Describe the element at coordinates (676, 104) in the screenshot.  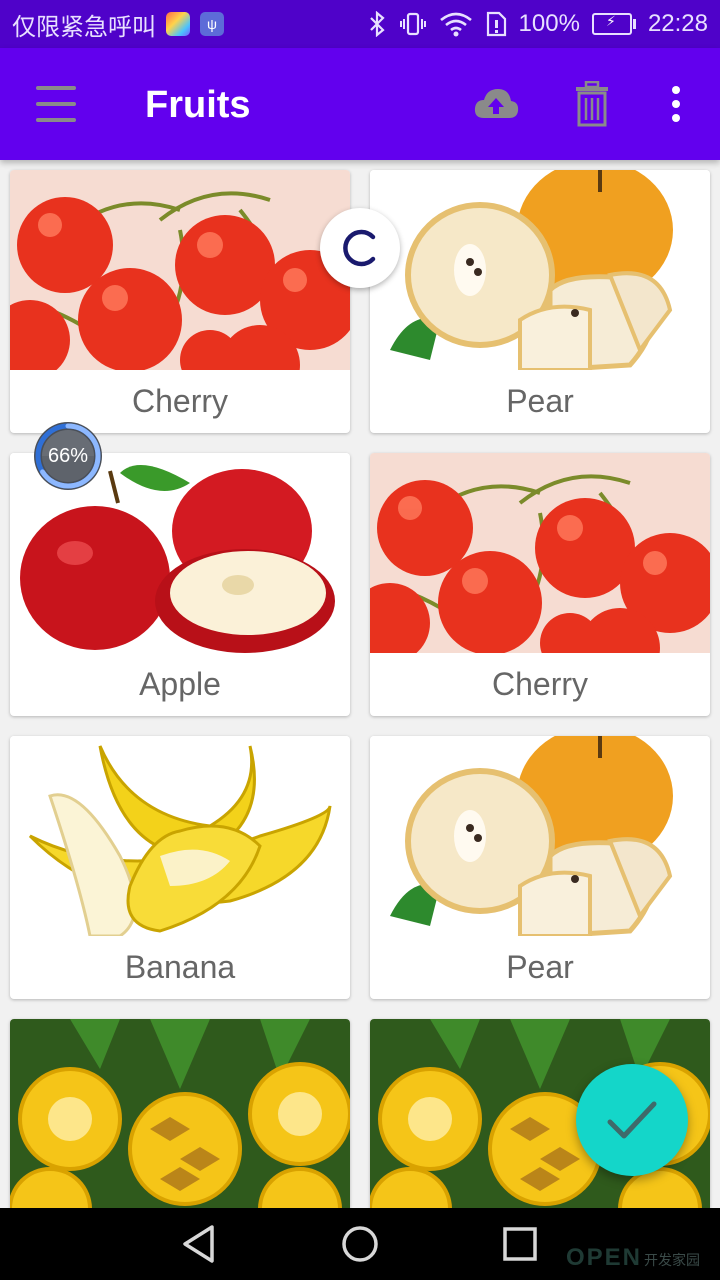
I see `more-vert-icon` at that location.